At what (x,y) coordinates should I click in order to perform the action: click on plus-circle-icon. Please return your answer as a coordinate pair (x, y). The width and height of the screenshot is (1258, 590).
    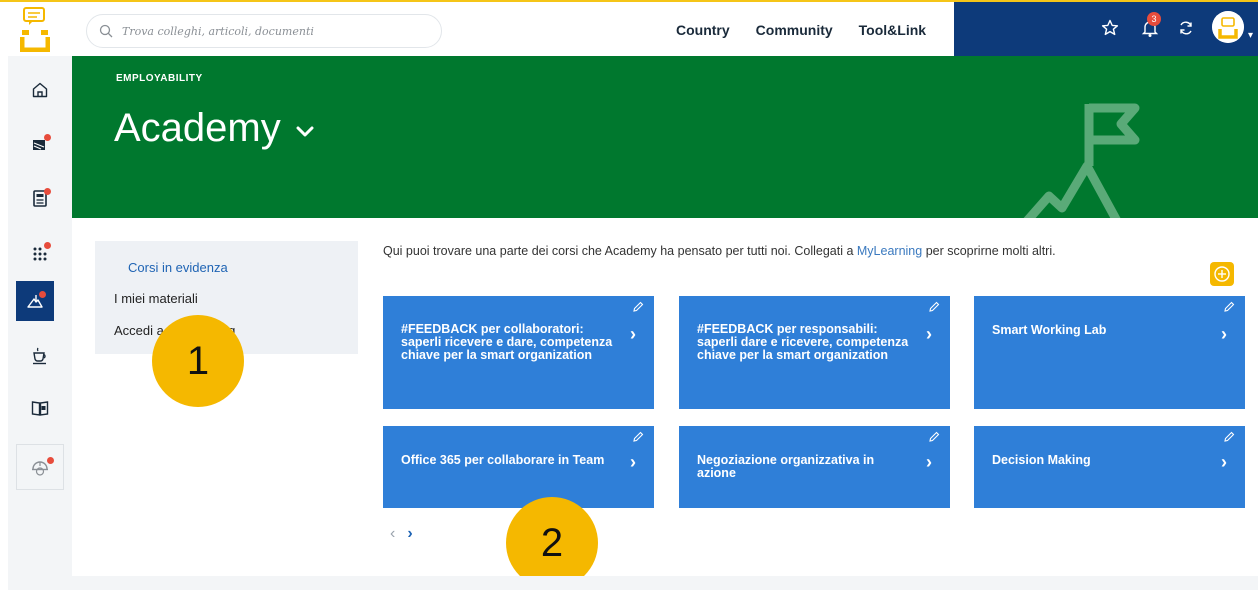
    Looking at the image, I should click on (1222, 274).